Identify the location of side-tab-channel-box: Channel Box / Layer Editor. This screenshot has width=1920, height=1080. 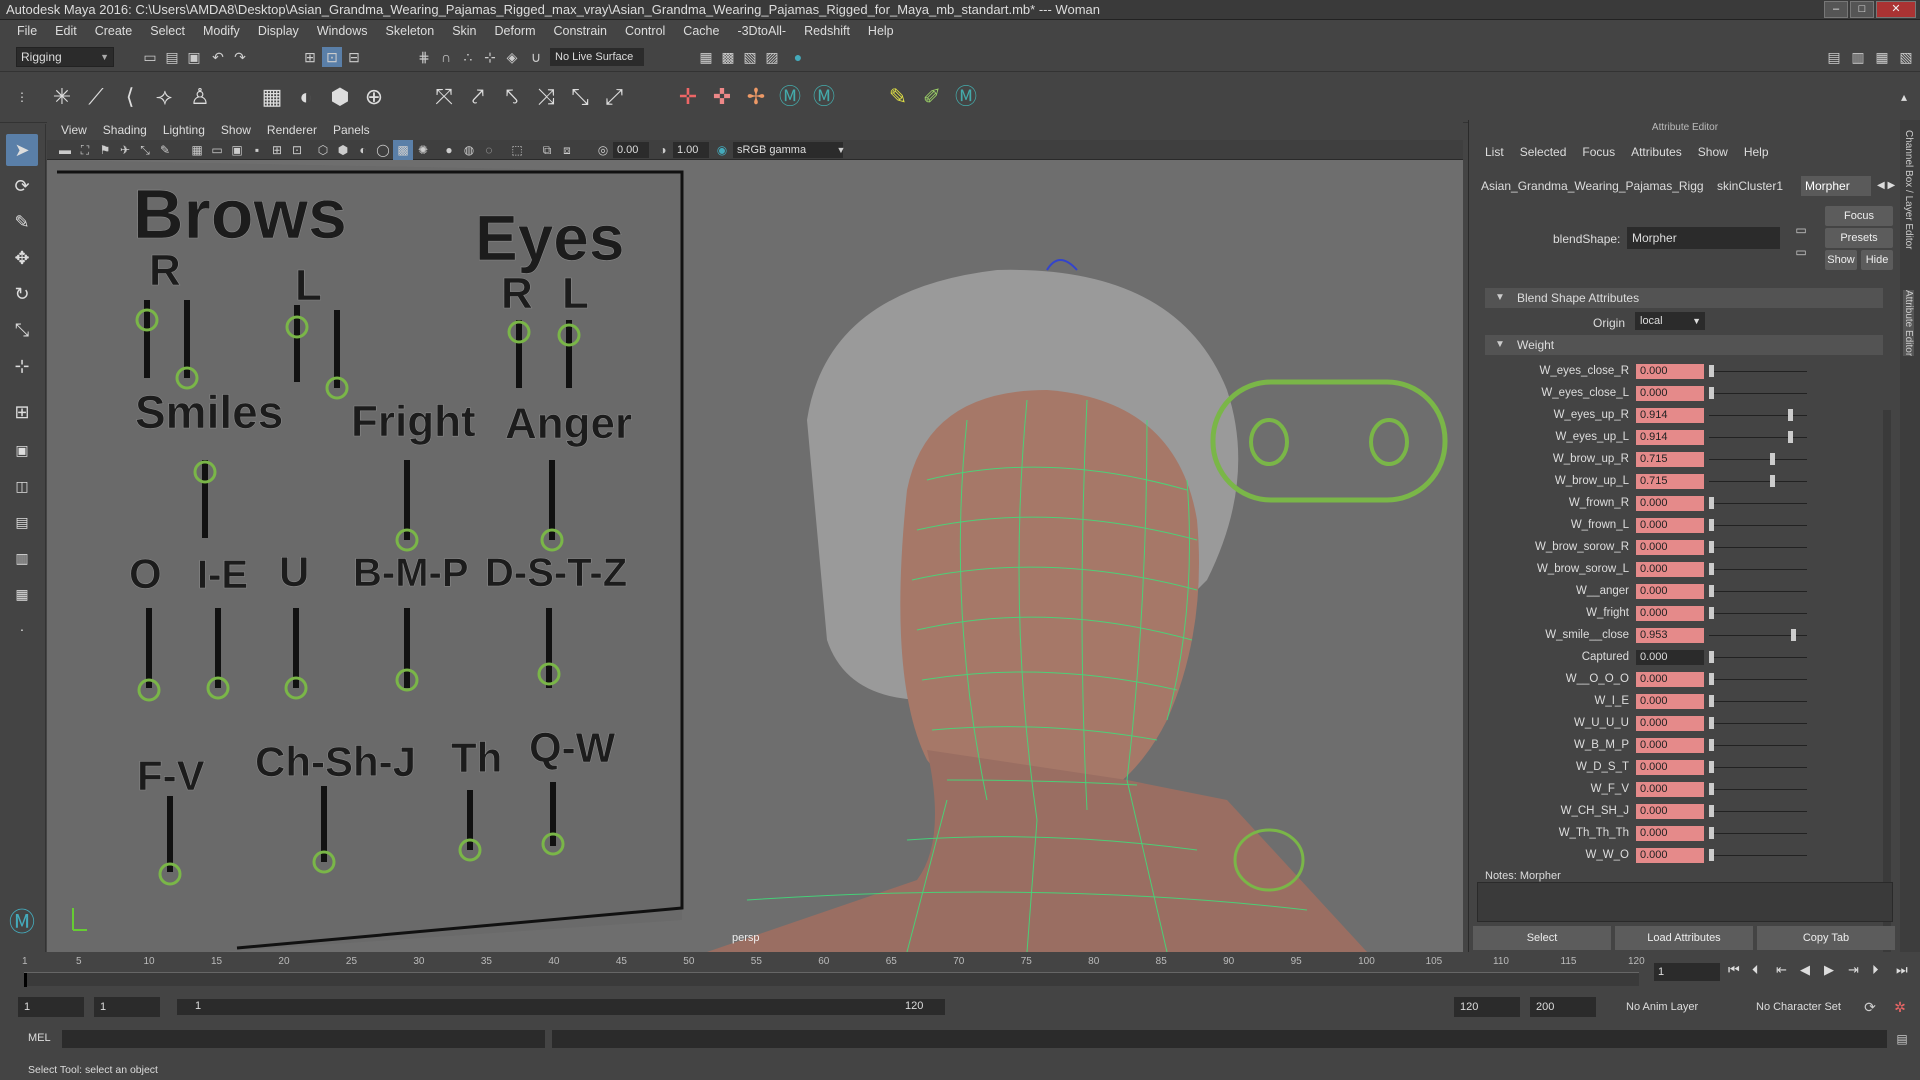
(1908, 190).